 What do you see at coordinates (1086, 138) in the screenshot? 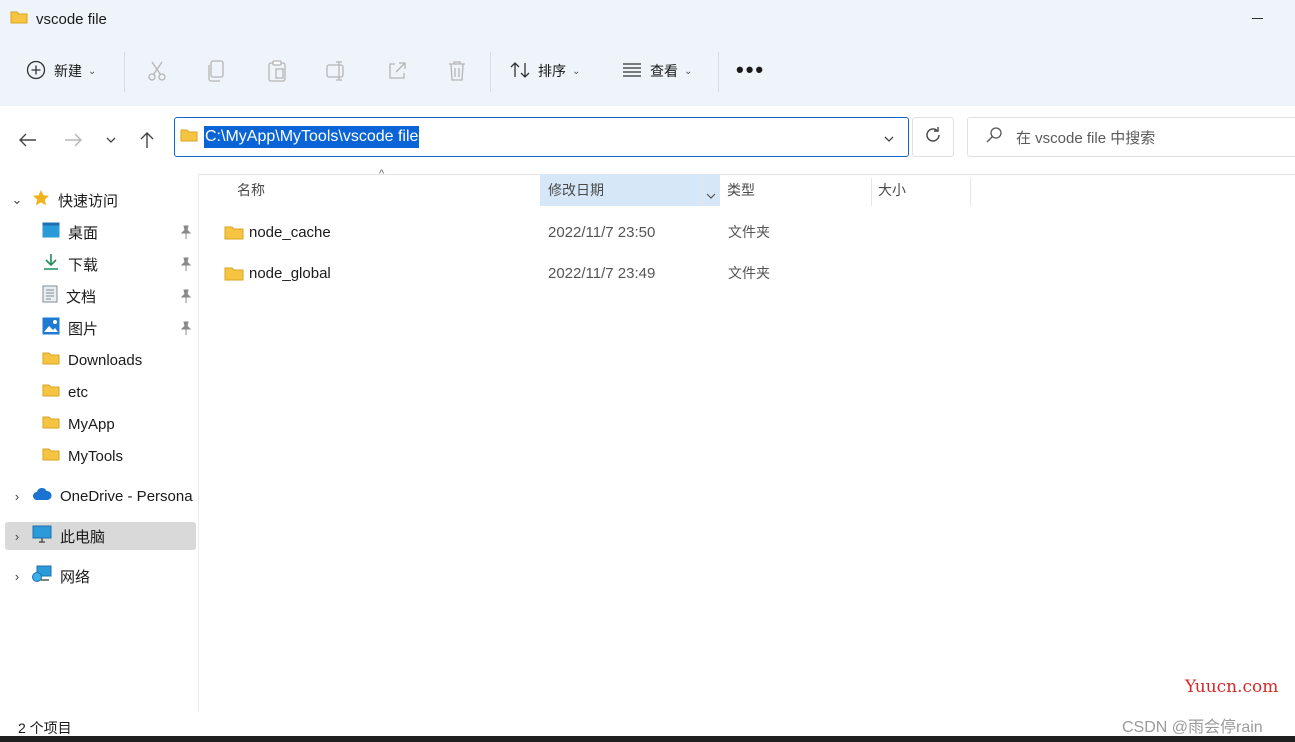
I see `search-placeholder: 在 vscode file 中搜索` at bounding box center [1086, 138].